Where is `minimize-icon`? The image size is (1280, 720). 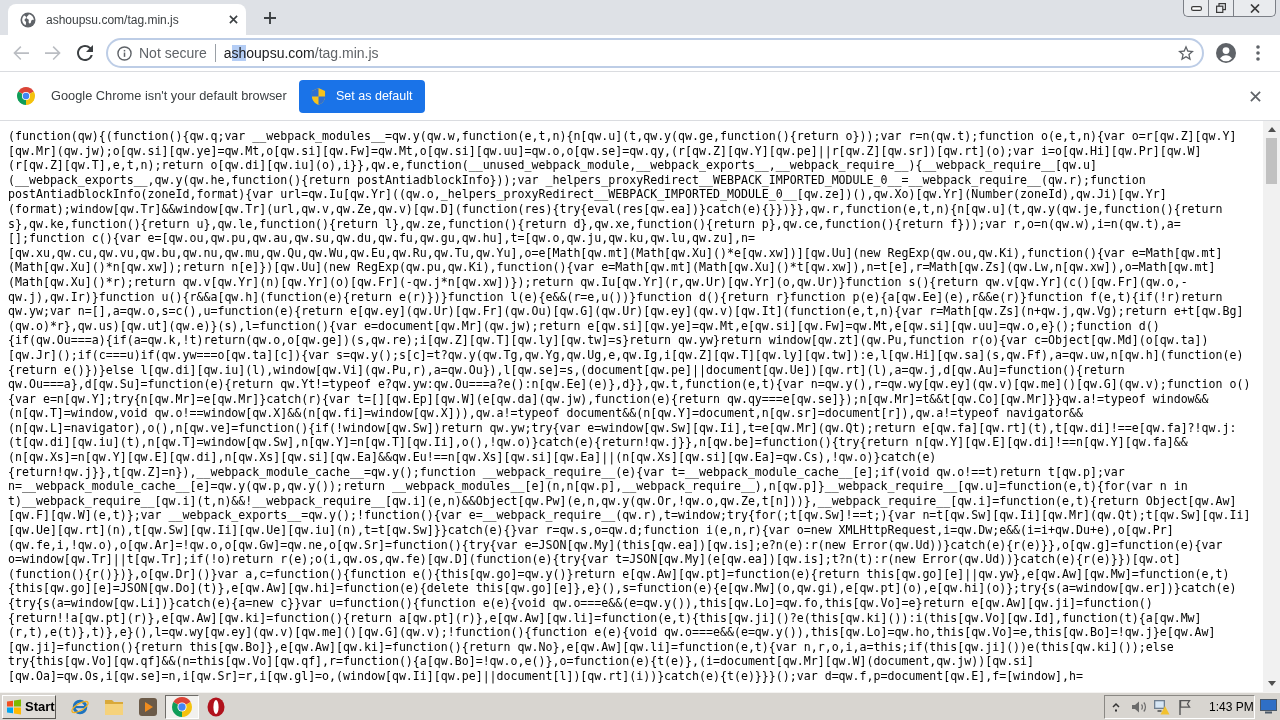
minimize-icon is located at coordinates (1196, 8).